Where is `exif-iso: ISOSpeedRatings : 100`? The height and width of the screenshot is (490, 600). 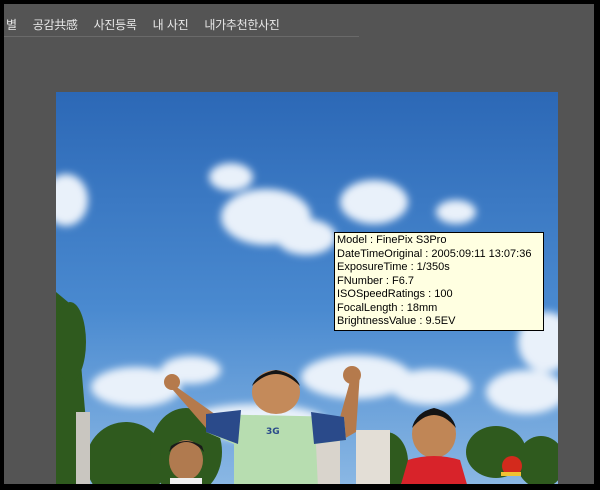 exif-iso: ISOSpeedRatings : 100 is located at coordinates (395, 294).